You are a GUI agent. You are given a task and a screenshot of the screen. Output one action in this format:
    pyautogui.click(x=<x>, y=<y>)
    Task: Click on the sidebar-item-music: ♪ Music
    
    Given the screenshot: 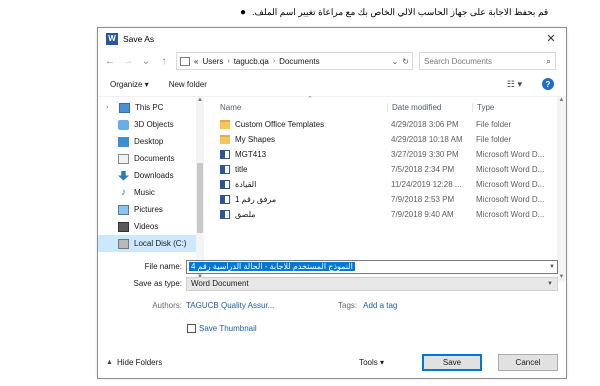 What is the action you would take?
    pyautogui.click(x=151, y=192)
    